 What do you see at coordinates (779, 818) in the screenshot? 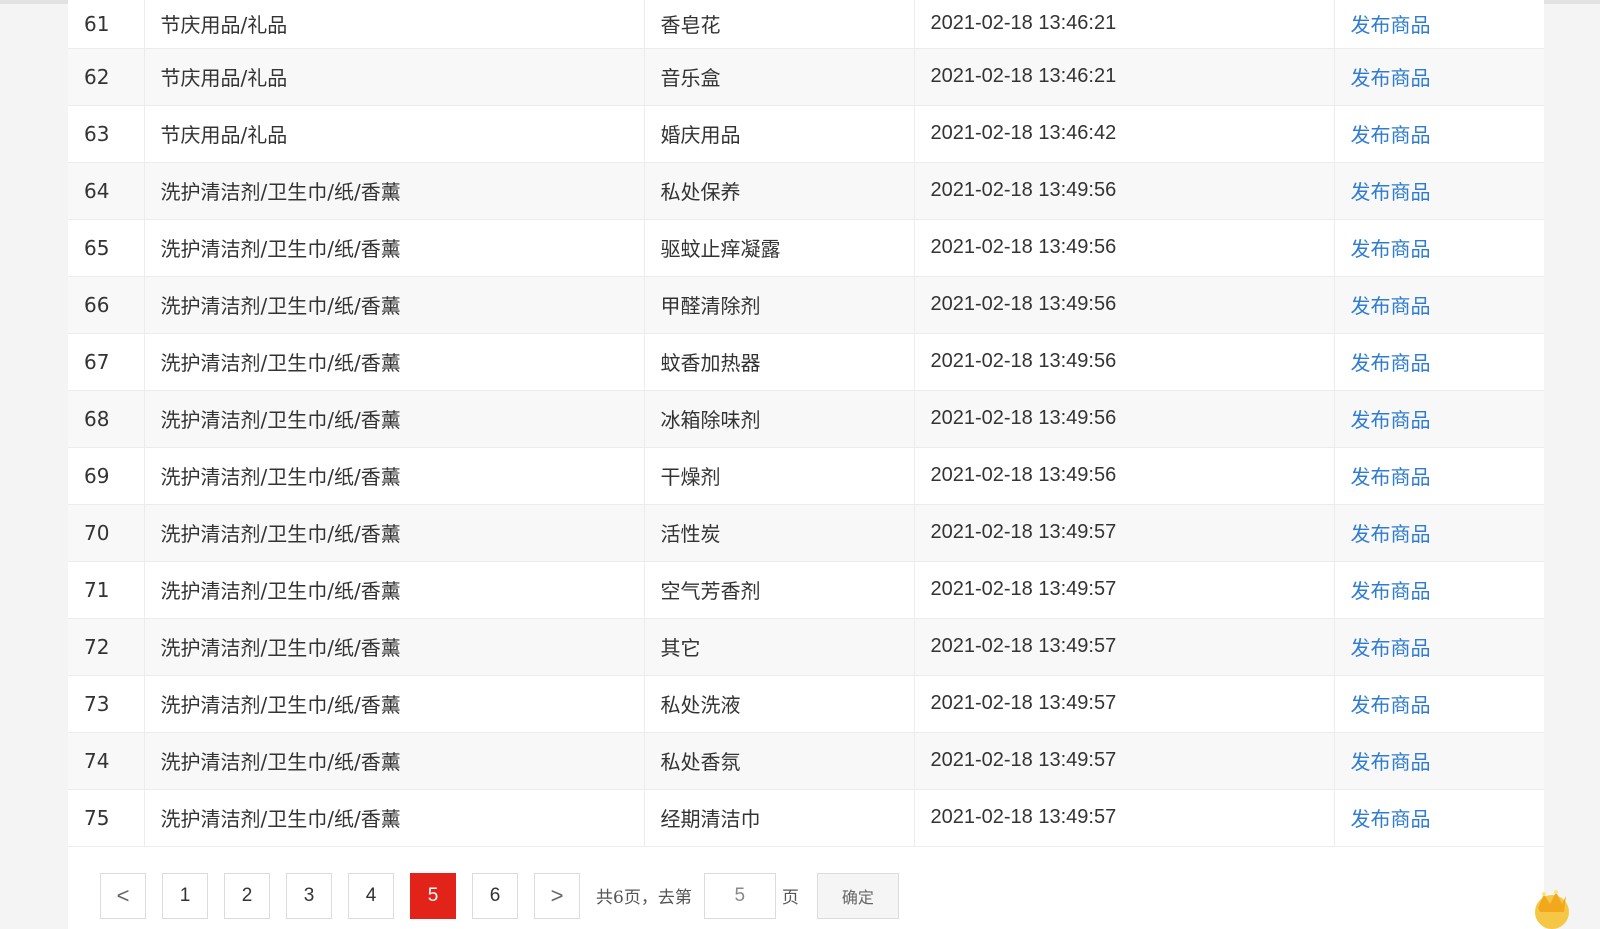
I see `row-subcategory: 经期清洁巾` at bounding box center [779, 818].